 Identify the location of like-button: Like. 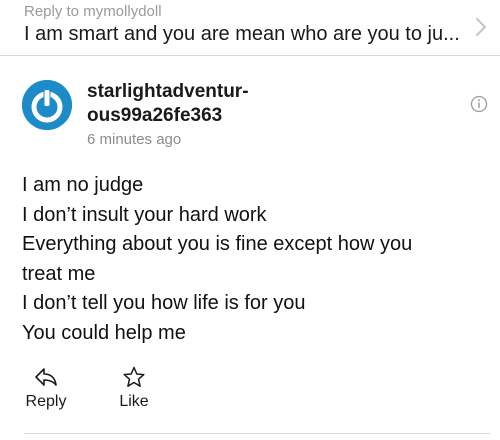
(134, 388).